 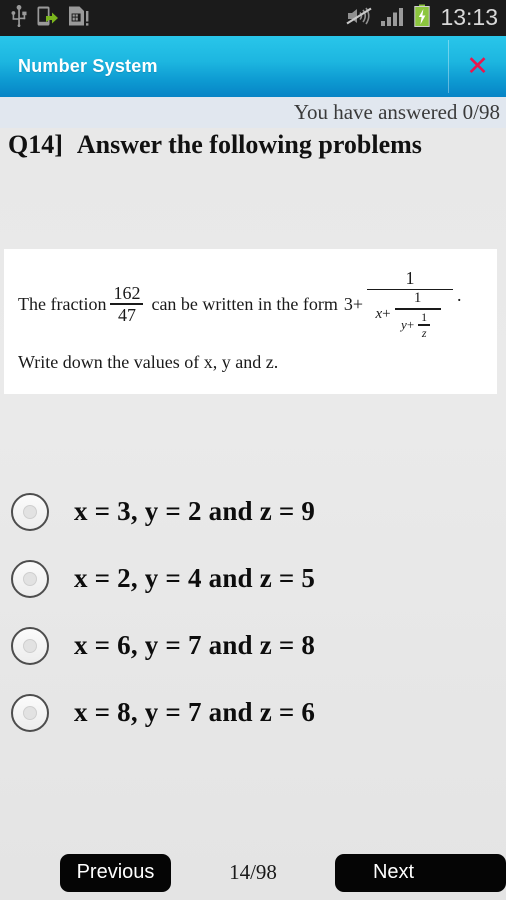 I want to click on bottom-navigation: Previous 14/98 Next, so click(x=253, y=872).